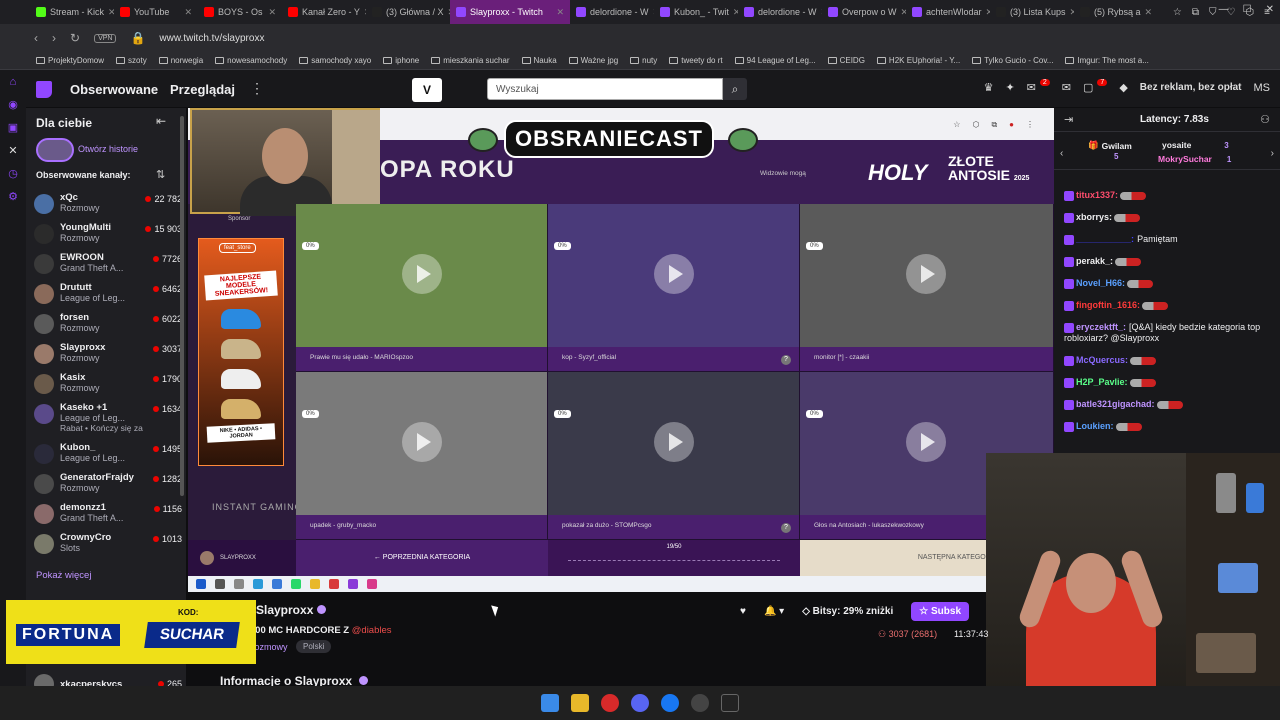 Image resolution: width=1280 pixels, height=720 pixels. Describe the element at coordinates (108, 457) in the screenshot. I see `sidebar-channel: Kubon_ League of Leg... 1495` at that location.